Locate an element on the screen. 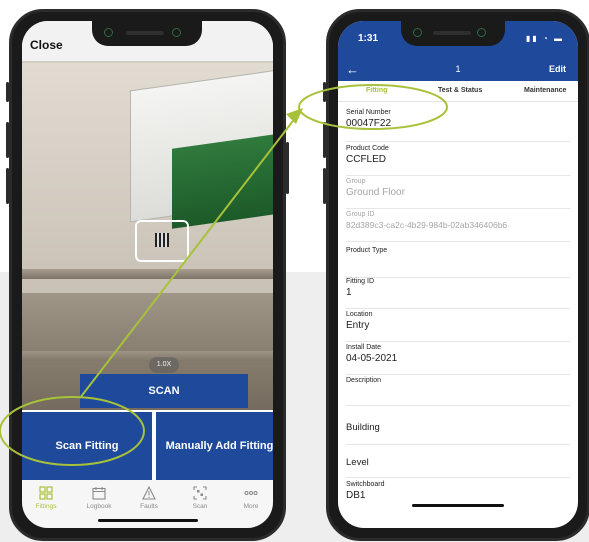 This screenshot has height=542, width=589. calendar-icon is located at coordinates (99, 493).